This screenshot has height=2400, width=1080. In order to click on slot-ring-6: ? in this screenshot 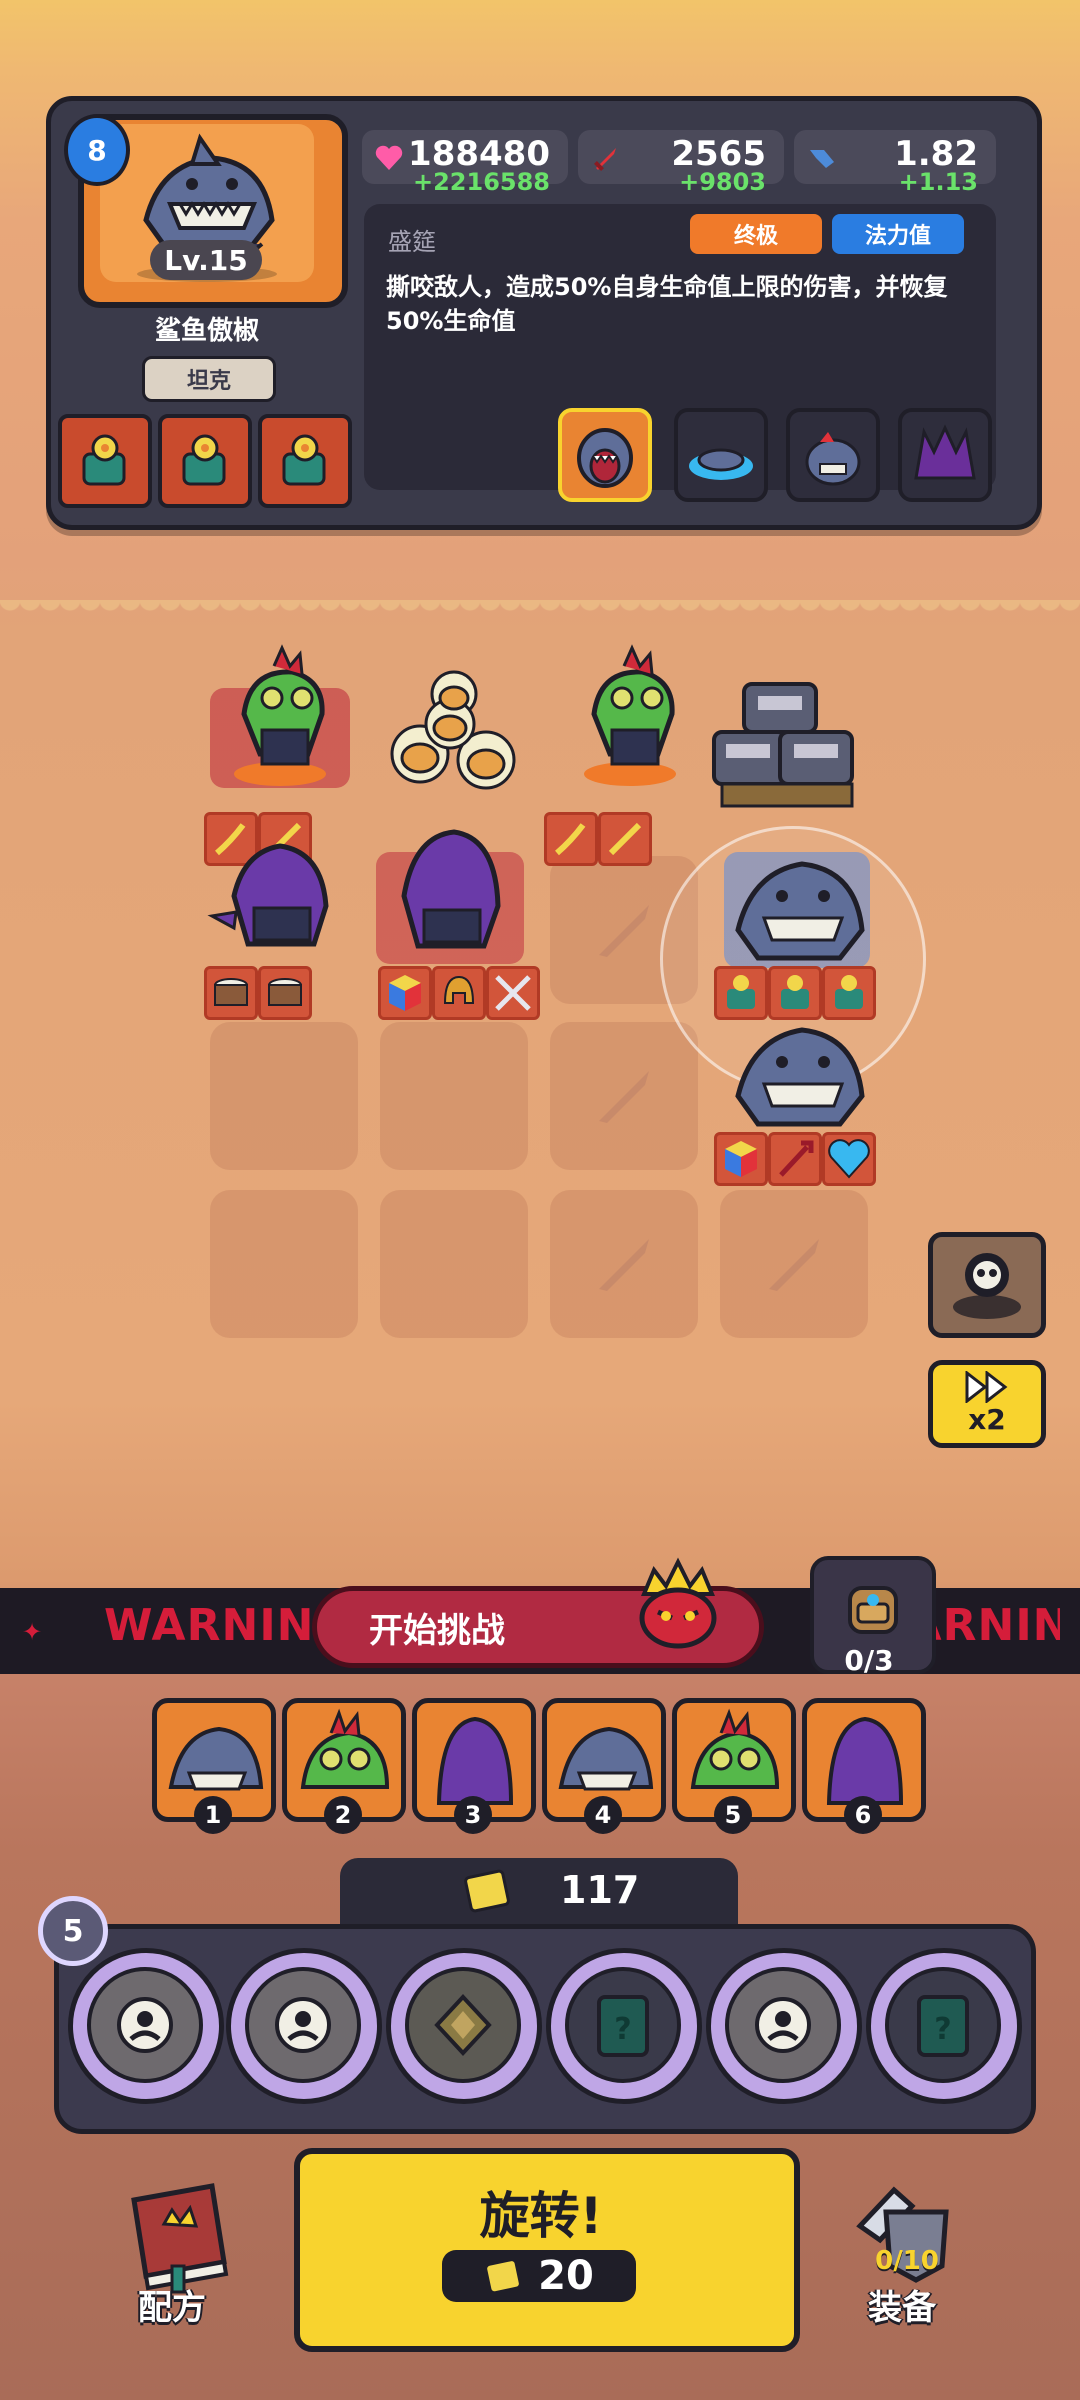, I will do `click(944, 2026)`.